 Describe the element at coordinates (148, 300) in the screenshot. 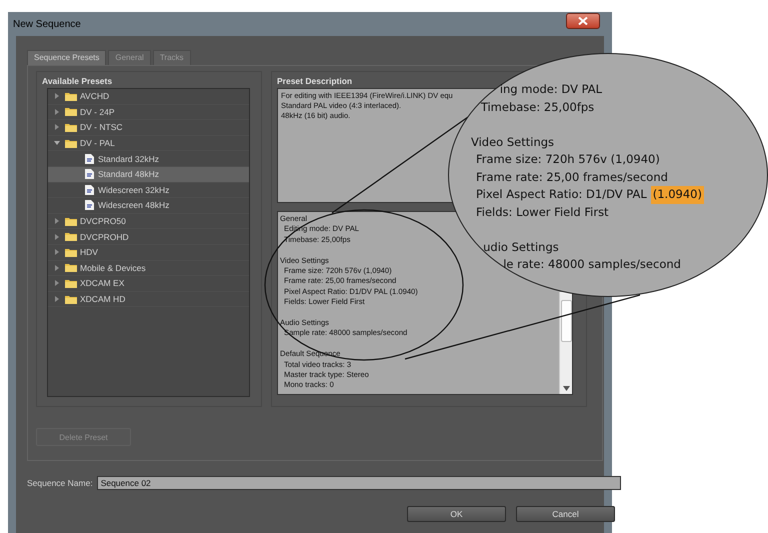

I see `tree-item: XDCAM HD` at that location.